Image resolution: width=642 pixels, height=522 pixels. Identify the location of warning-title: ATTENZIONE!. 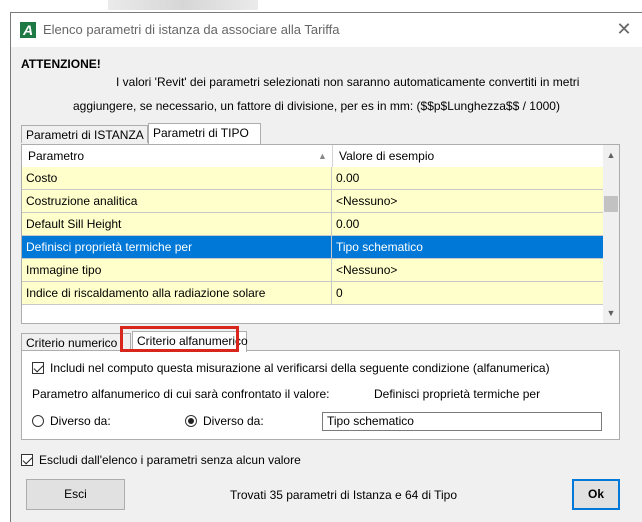
(61, 64).